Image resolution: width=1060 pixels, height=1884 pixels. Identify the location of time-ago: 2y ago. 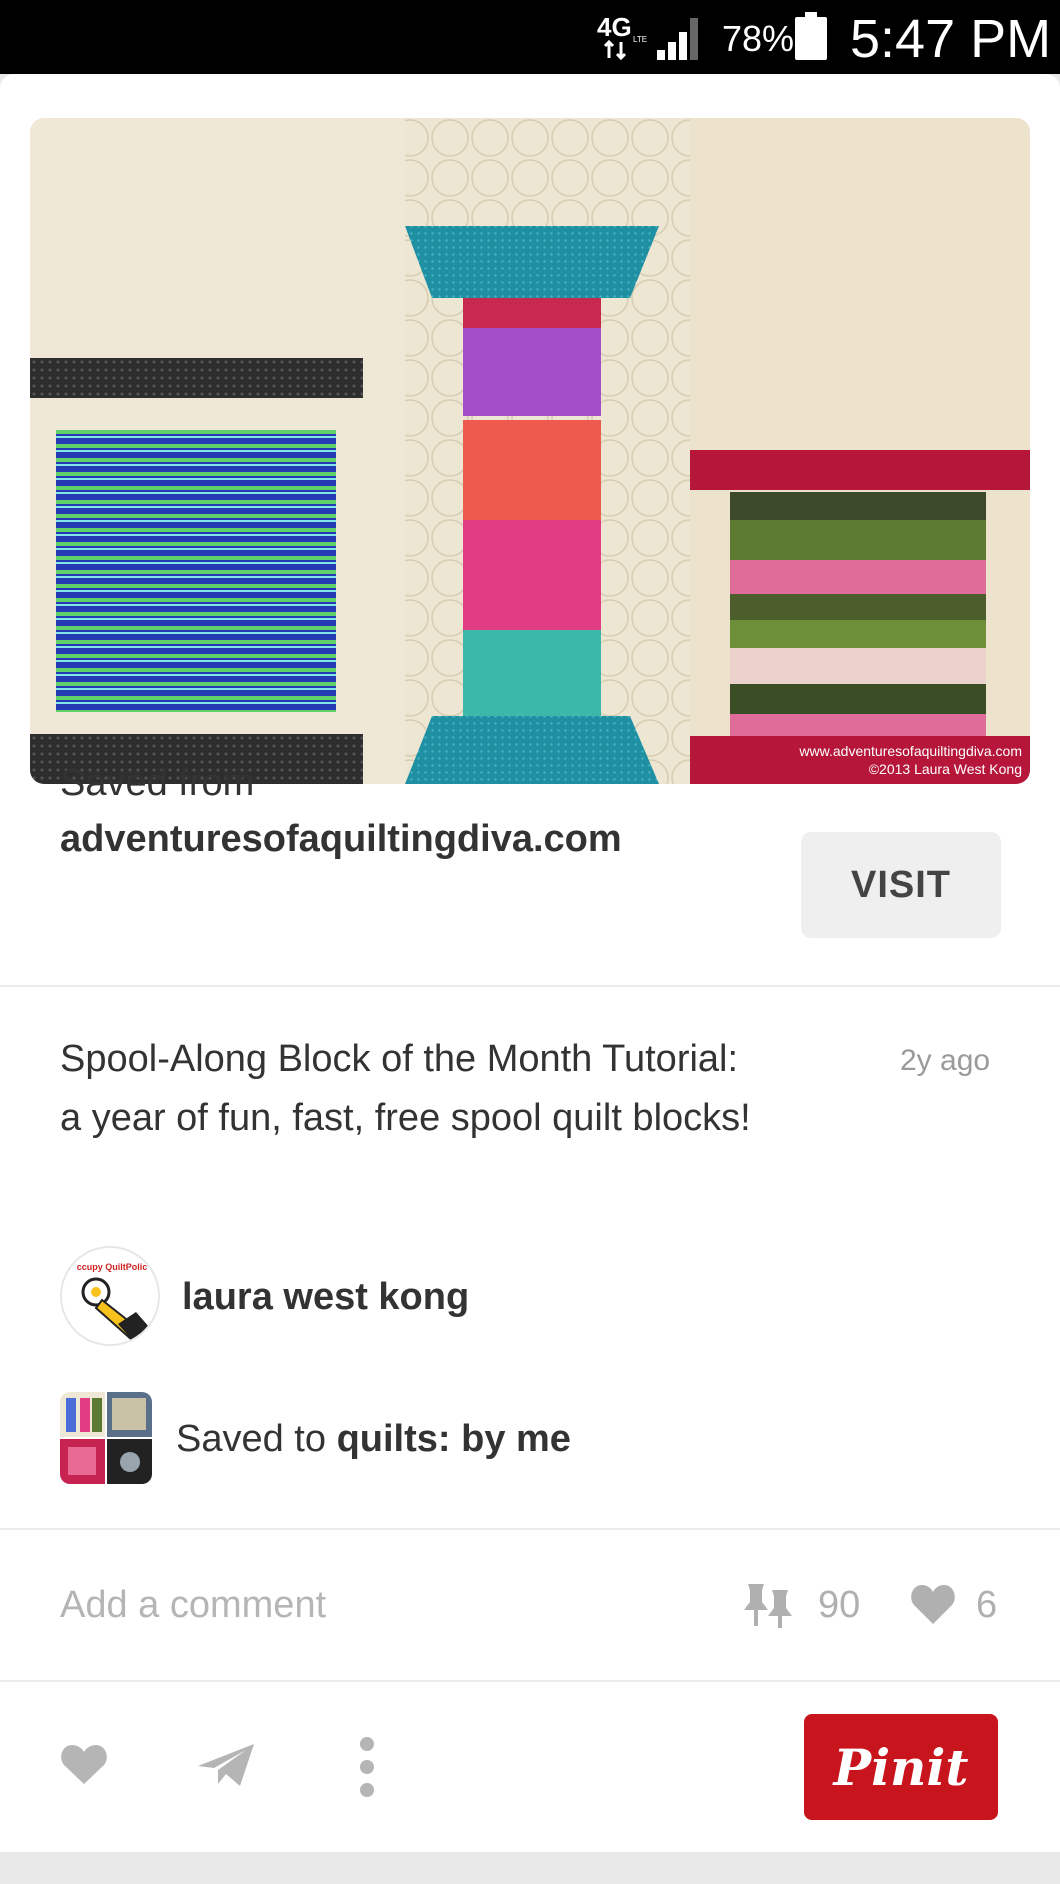
(945, 1060).